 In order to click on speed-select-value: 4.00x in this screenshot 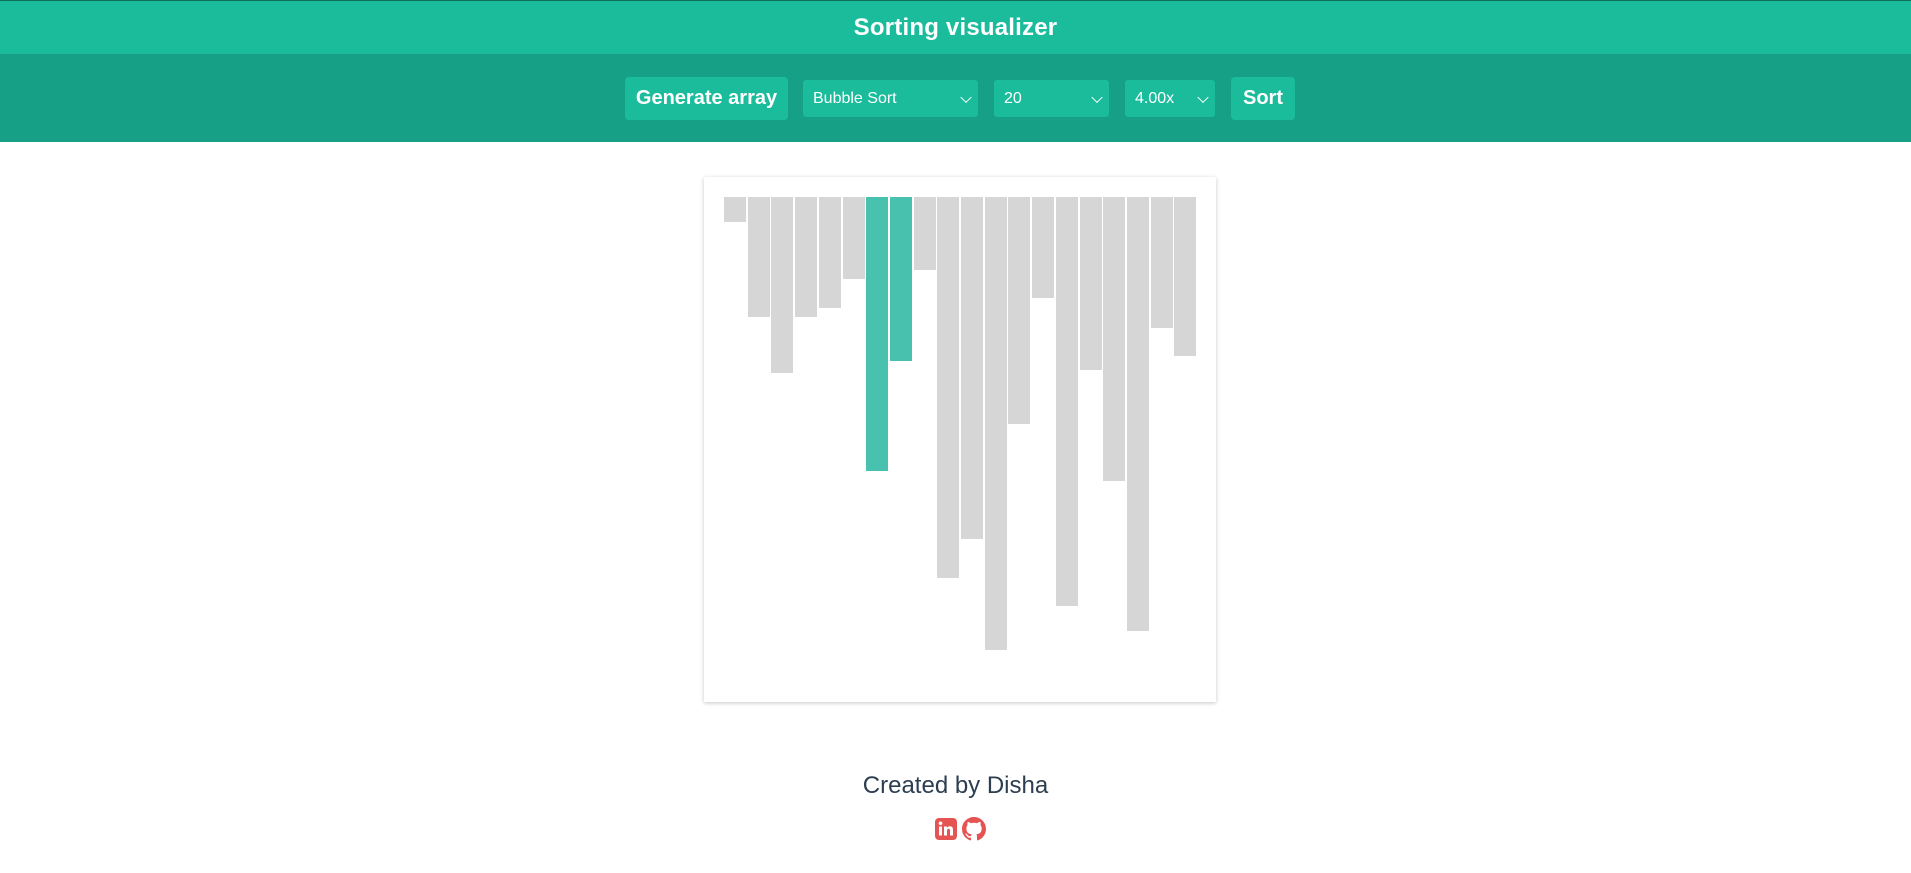, I will do `click(1155, 98)`.